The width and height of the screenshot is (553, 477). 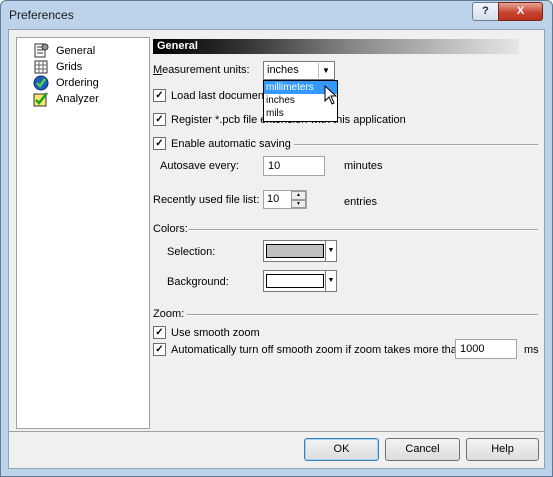 I want to click on selection-color-swatch, so click(x=295, y=251).